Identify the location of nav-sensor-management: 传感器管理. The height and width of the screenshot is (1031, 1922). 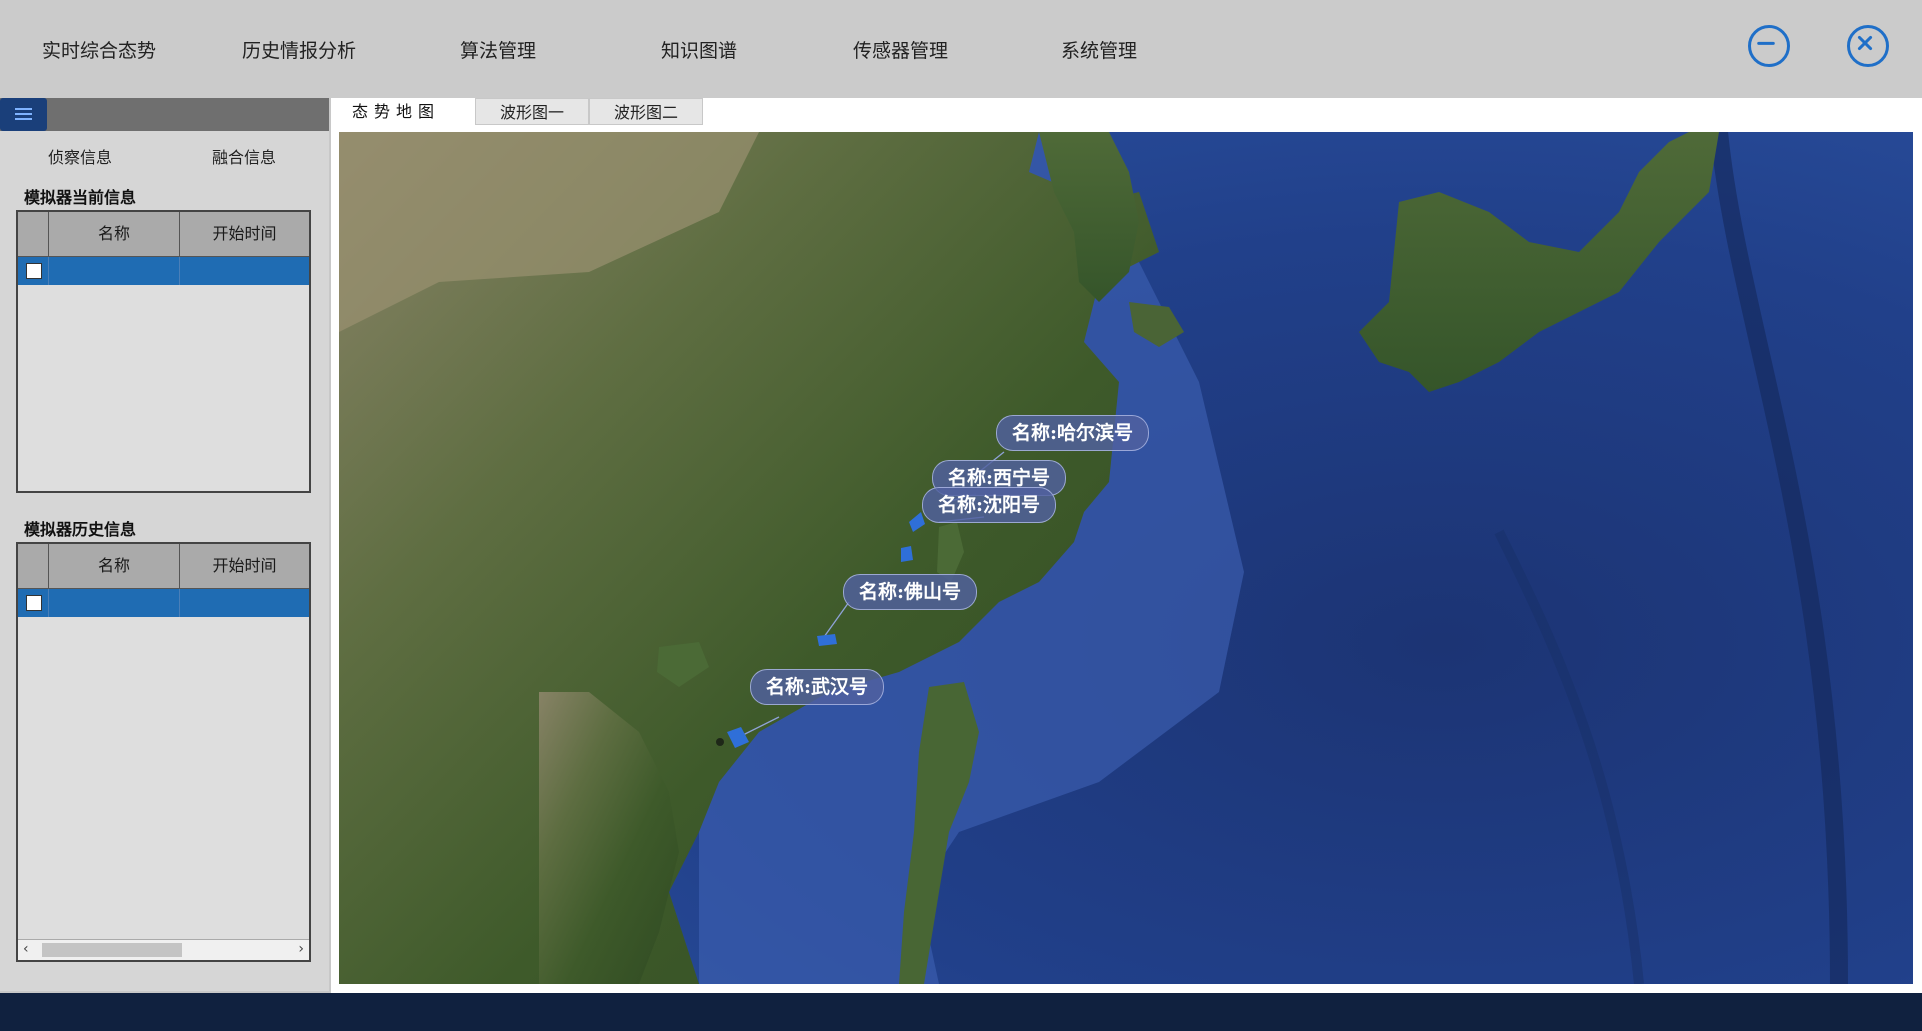
(900, 49).